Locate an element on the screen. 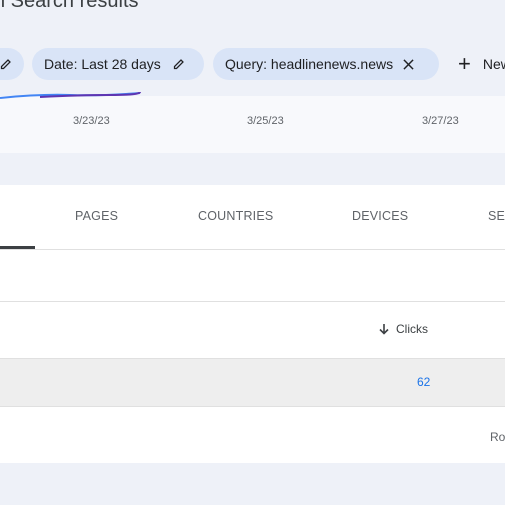 The height and width of the screenshot is (505, 505). tab-pages: PAGES is located at coordinates (96, 216).